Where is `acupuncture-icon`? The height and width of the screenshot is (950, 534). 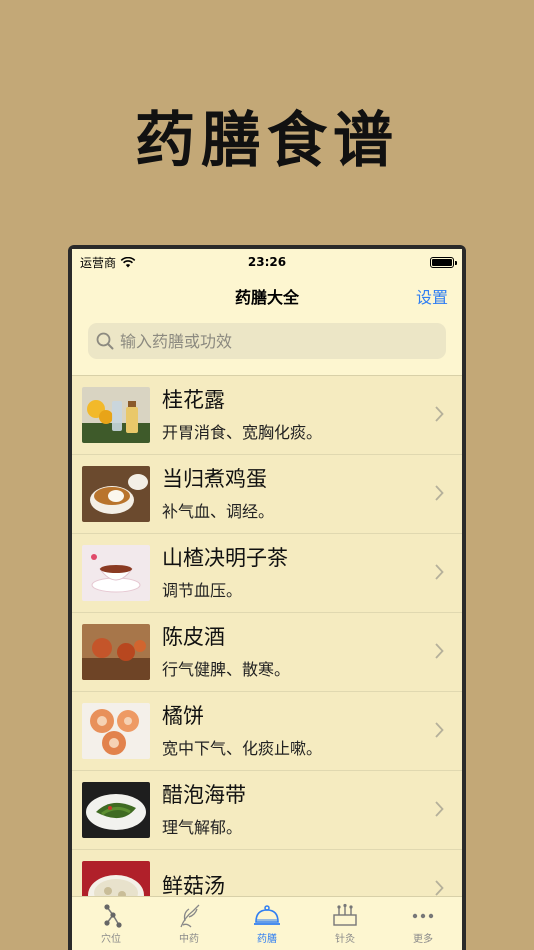
acupuncture-icon is located at coordinates (345, 914).